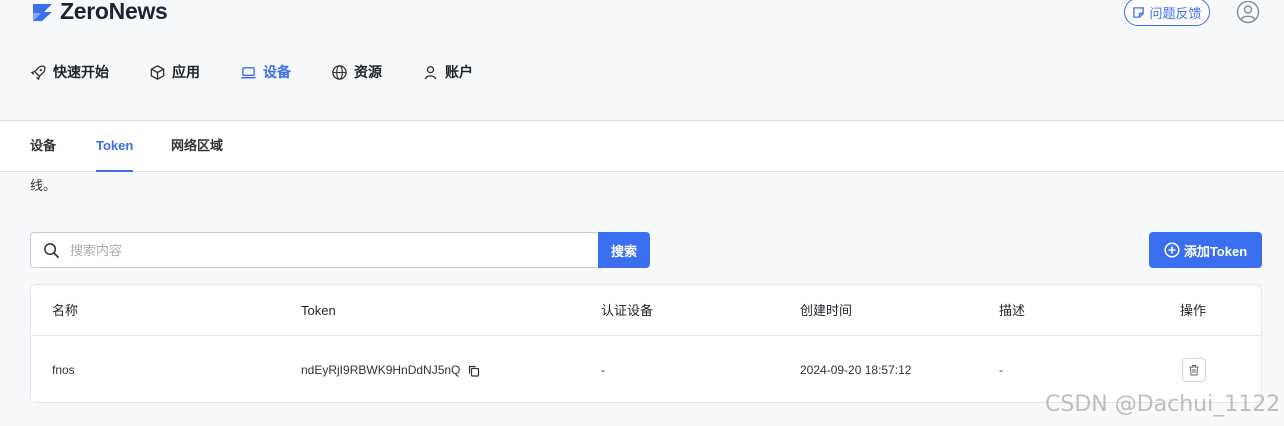  What do you see at coordinates (65, 310) in the screenshot?
I see `column-header-name: 名称` at bounding box center [65, 310].